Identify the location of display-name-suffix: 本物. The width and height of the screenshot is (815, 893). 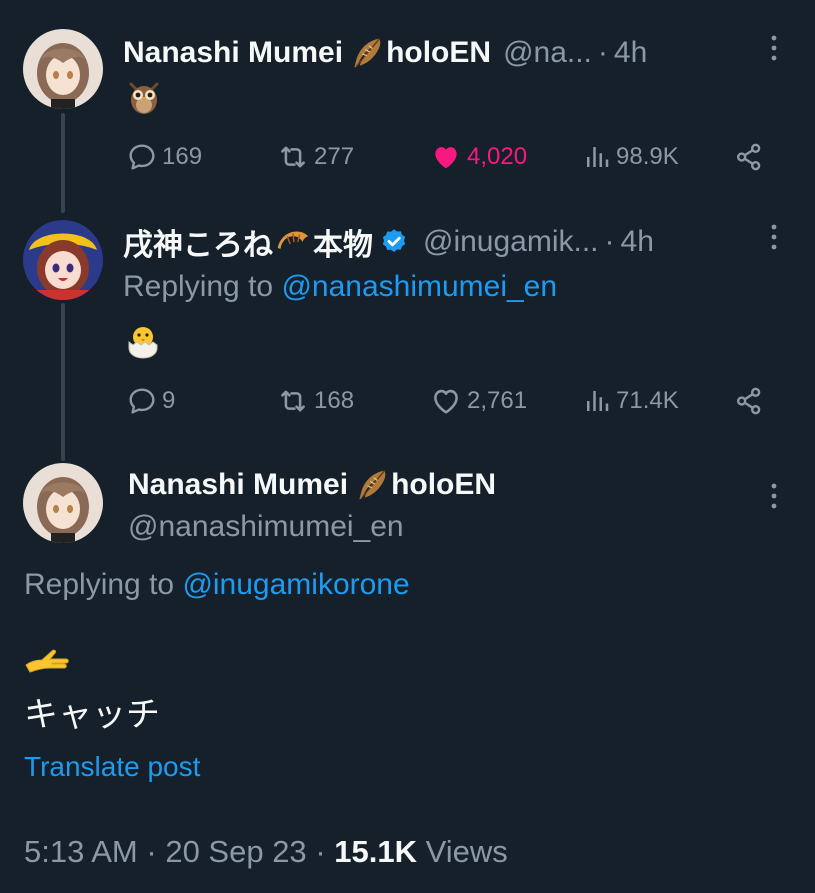
(343, 242).